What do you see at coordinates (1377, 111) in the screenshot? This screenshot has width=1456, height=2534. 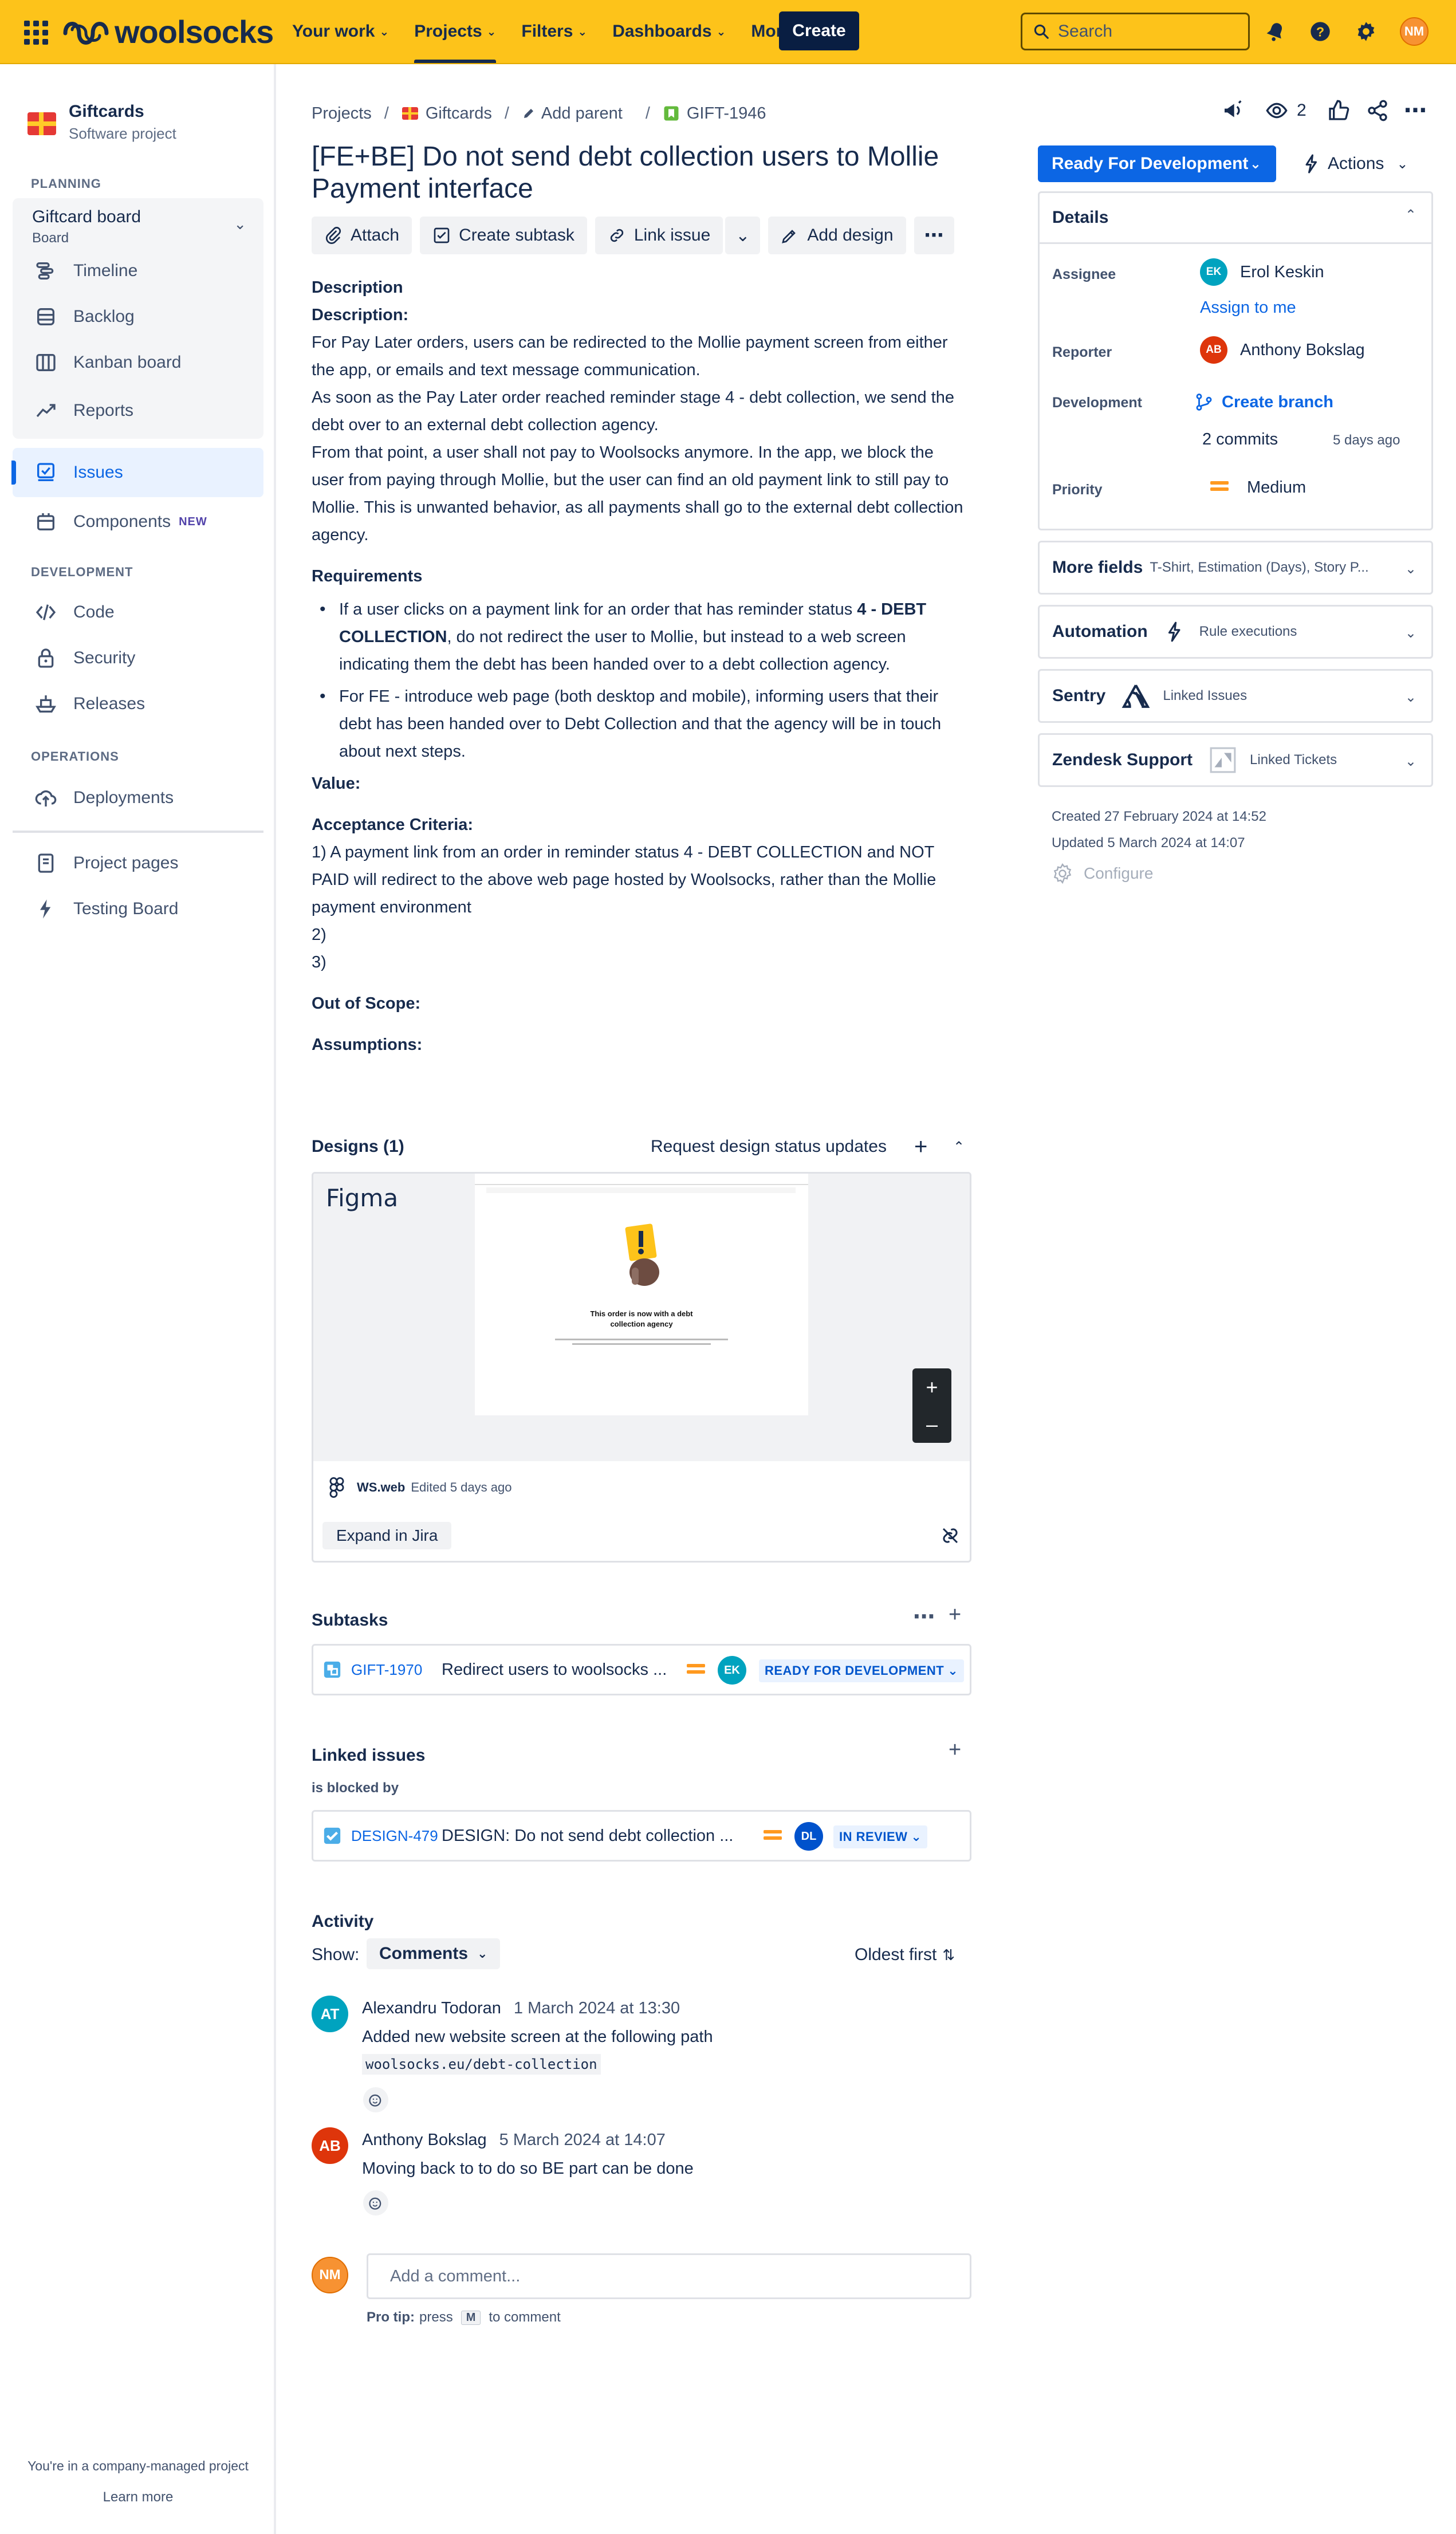 I see `share-icon` at bounding box center [1377, 111].